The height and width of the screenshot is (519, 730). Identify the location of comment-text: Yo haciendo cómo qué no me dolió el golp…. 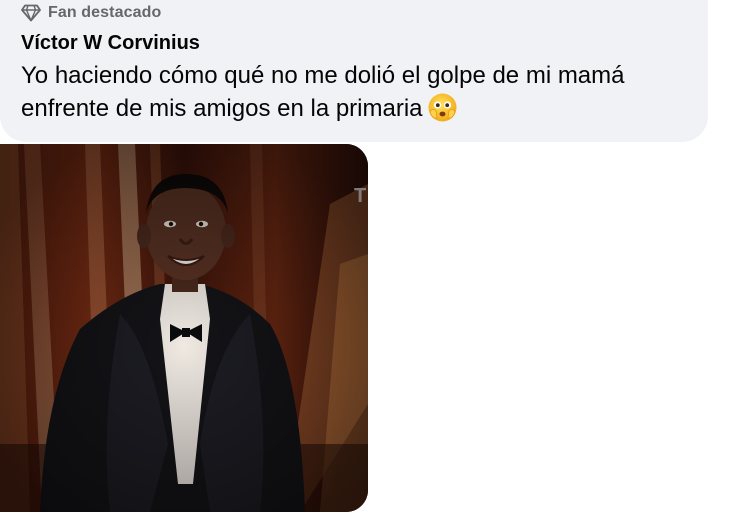
(323, 92).